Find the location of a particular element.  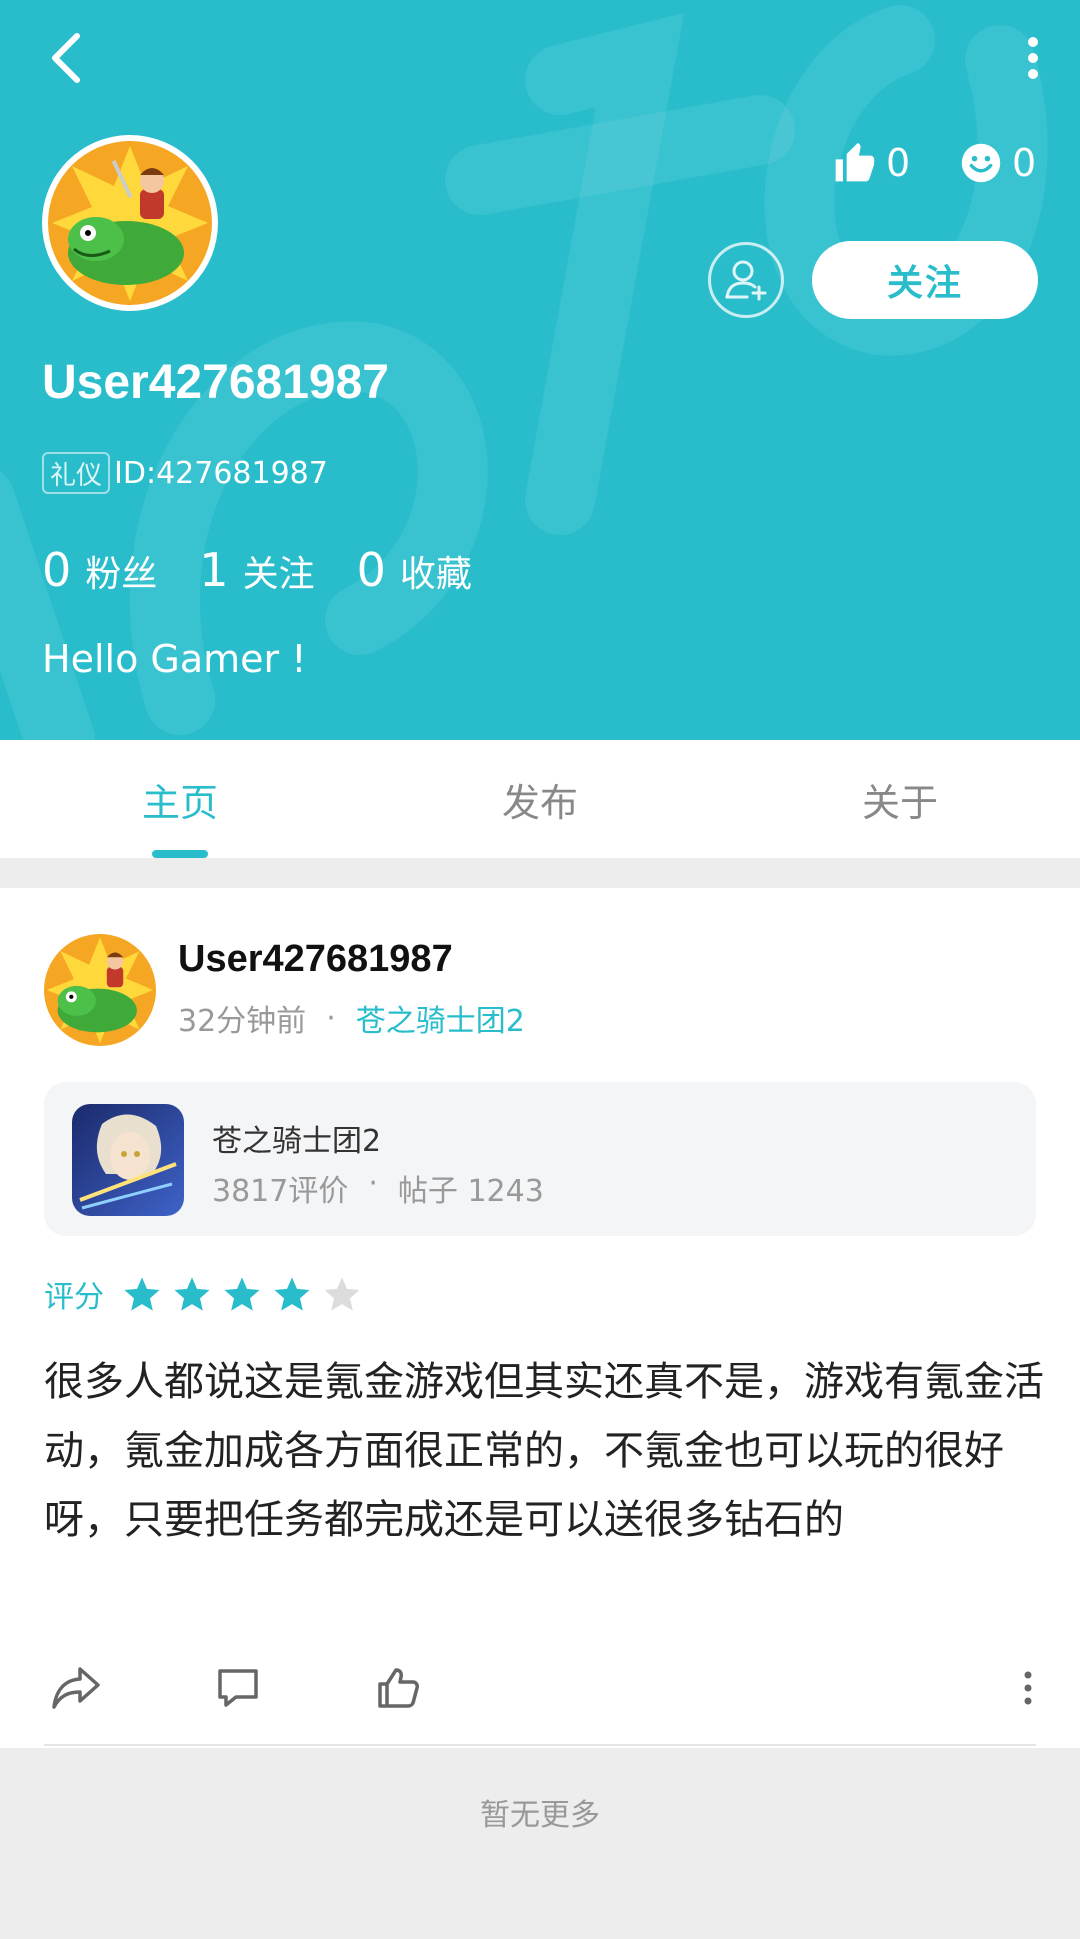

game-name: 苍之骑士团2 is located at coordinates (297, 1141).